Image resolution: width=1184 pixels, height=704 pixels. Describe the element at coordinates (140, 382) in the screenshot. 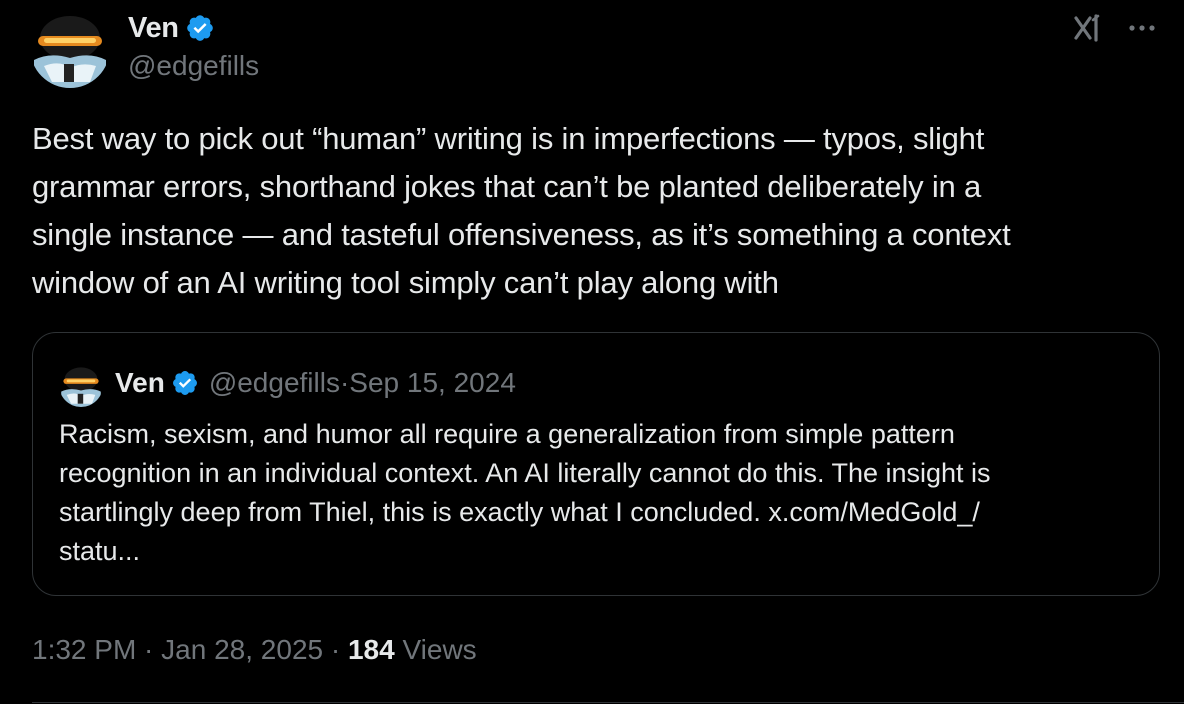

I see `quoted-display-name: Ven` at that location.